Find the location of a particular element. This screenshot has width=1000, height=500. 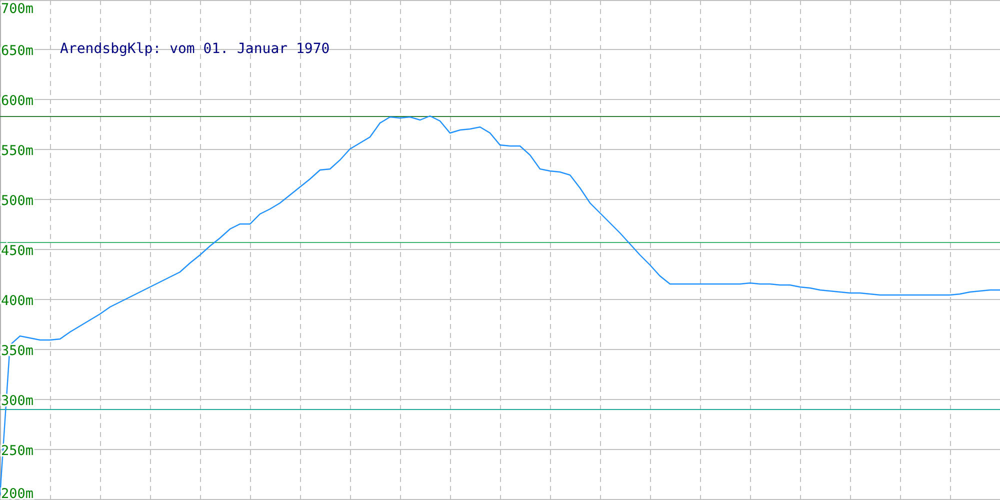

y-axis-label: 400m is located at coordinates (17, 301).